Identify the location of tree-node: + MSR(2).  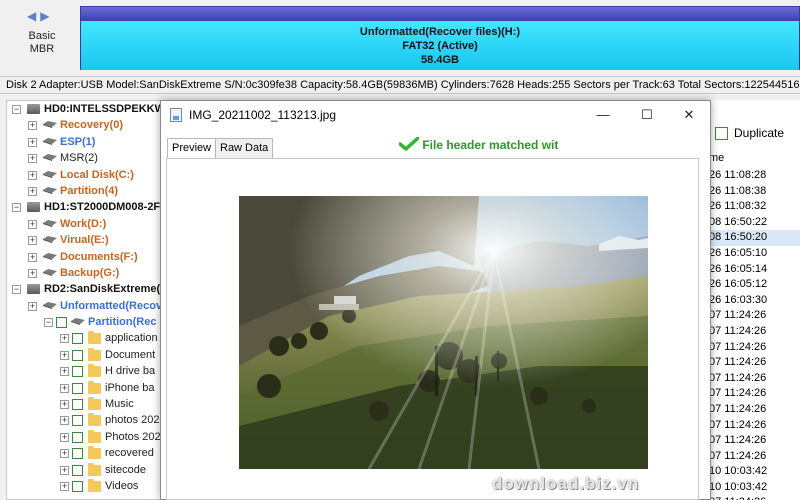
(86, 158).